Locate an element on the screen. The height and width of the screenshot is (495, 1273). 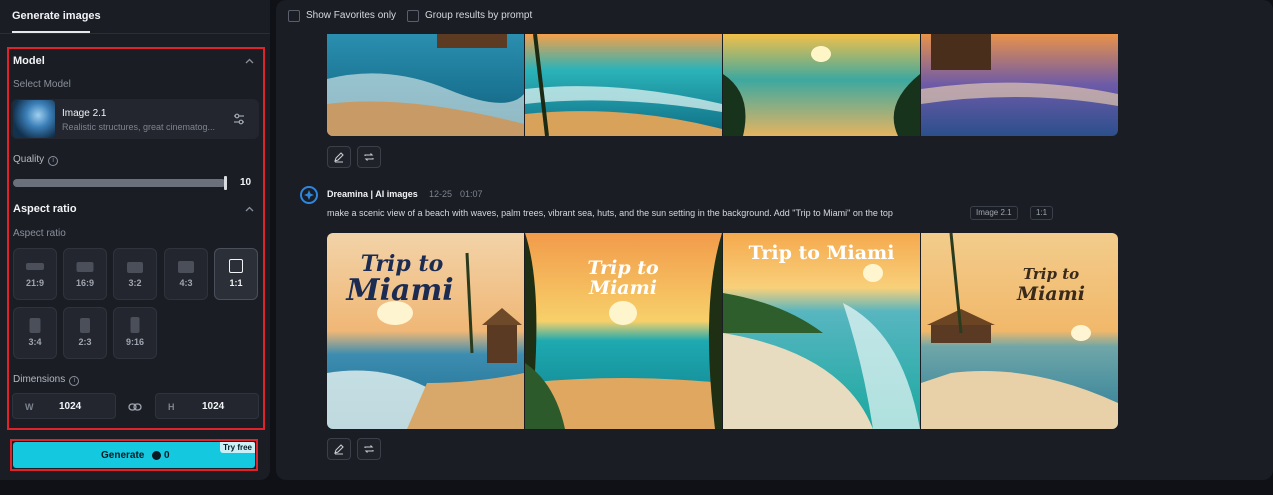
ratio-option-3-2: 3:2 is located at coordinates (135, 274).